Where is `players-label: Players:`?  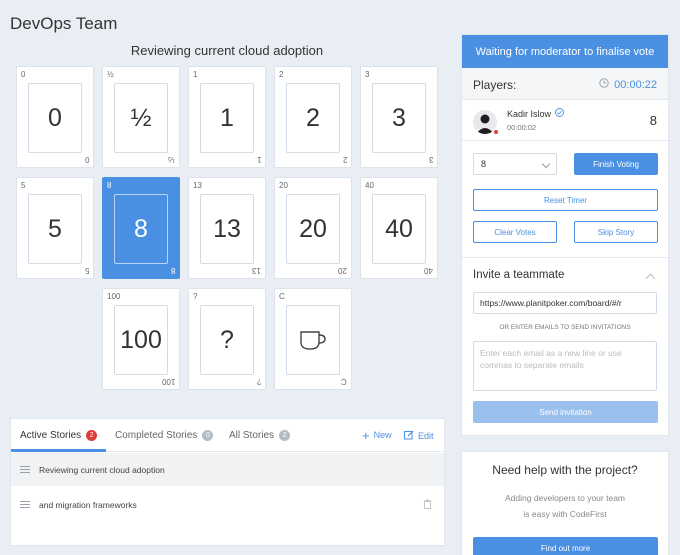
players-label: Players: is located at coordinates (495, 85).